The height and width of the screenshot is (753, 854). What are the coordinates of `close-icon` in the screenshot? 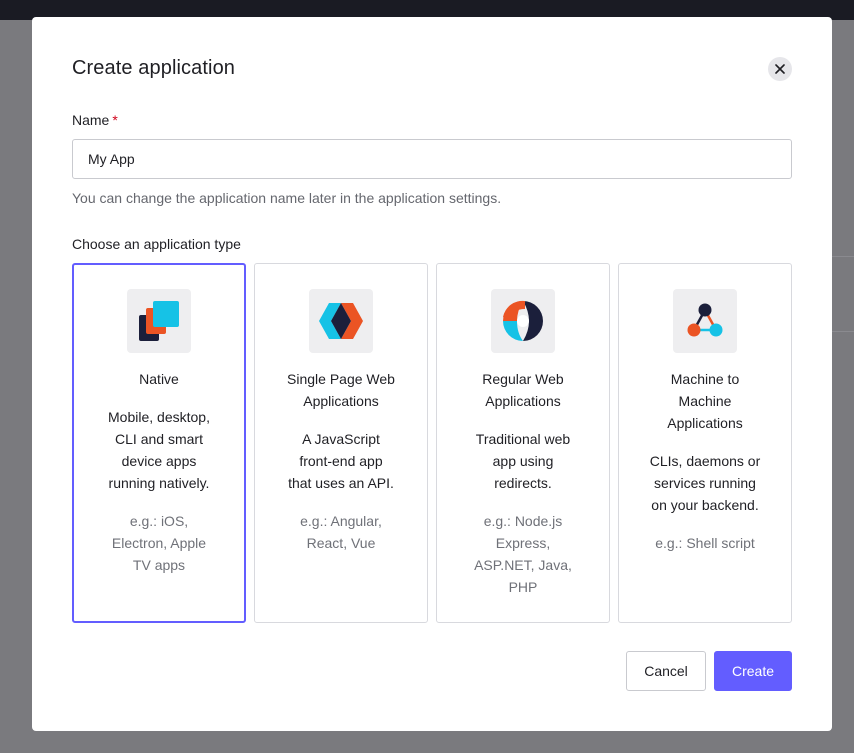 It's located at (780, 69).